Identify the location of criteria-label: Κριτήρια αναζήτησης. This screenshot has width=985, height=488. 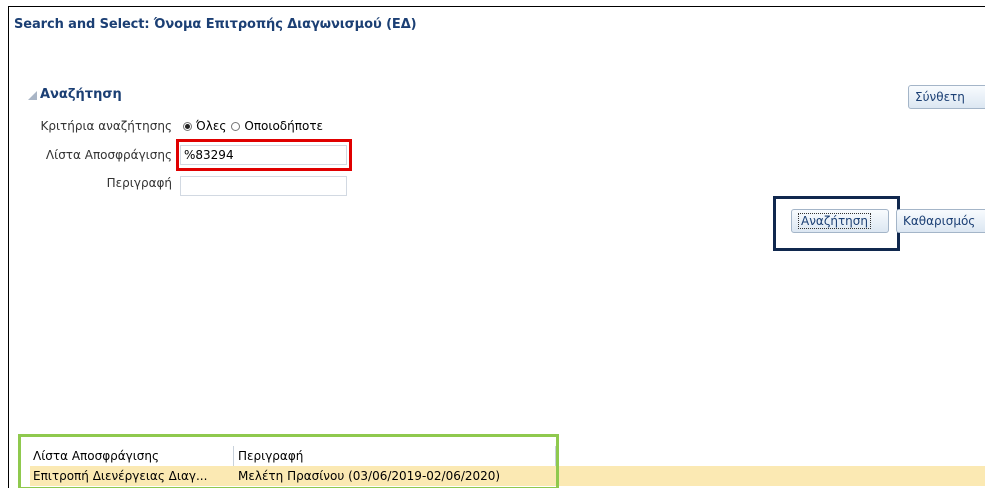
(106, 126).